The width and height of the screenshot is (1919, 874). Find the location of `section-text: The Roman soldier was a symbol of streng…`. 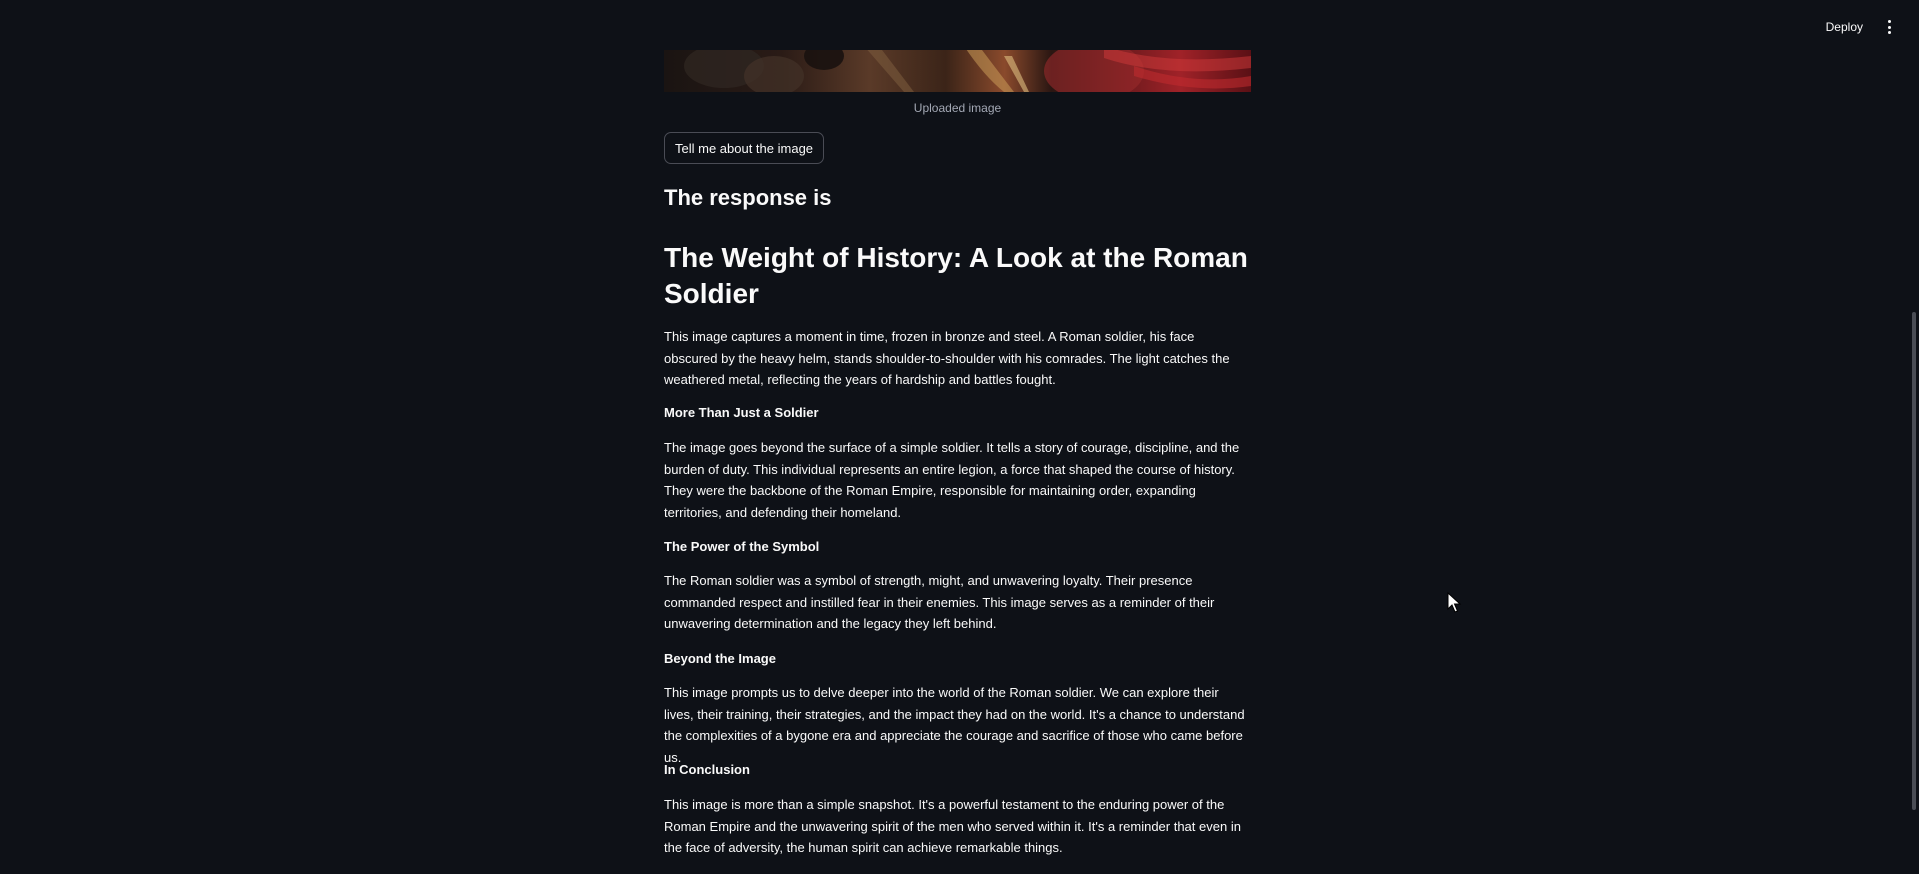

section-text: The Roman soldier was a symbol of streng… is located at coordinates (939, 602).